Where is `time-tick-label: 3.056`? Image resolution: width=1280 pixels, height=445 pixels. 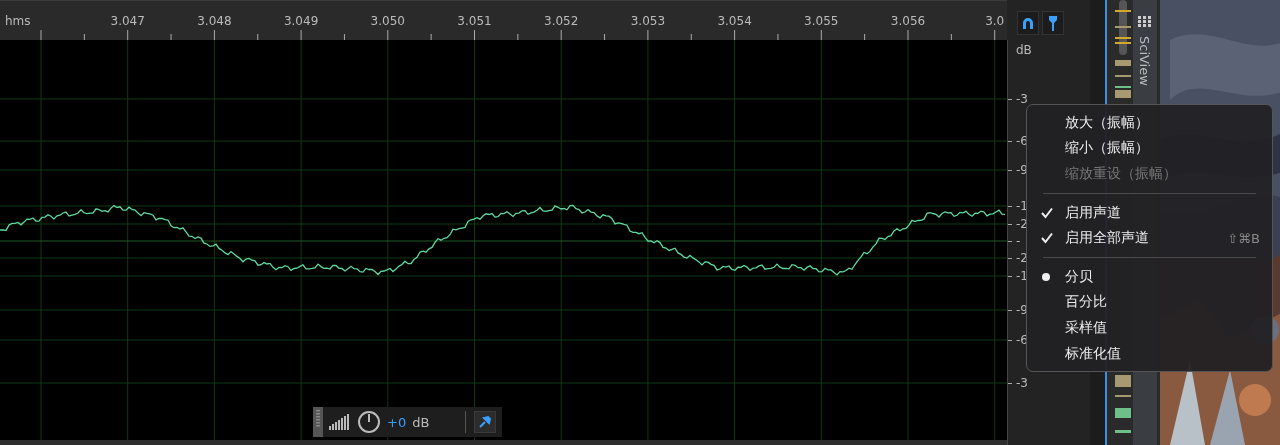
time-tick-label: 3.056 is located at coordinates (908, 21).